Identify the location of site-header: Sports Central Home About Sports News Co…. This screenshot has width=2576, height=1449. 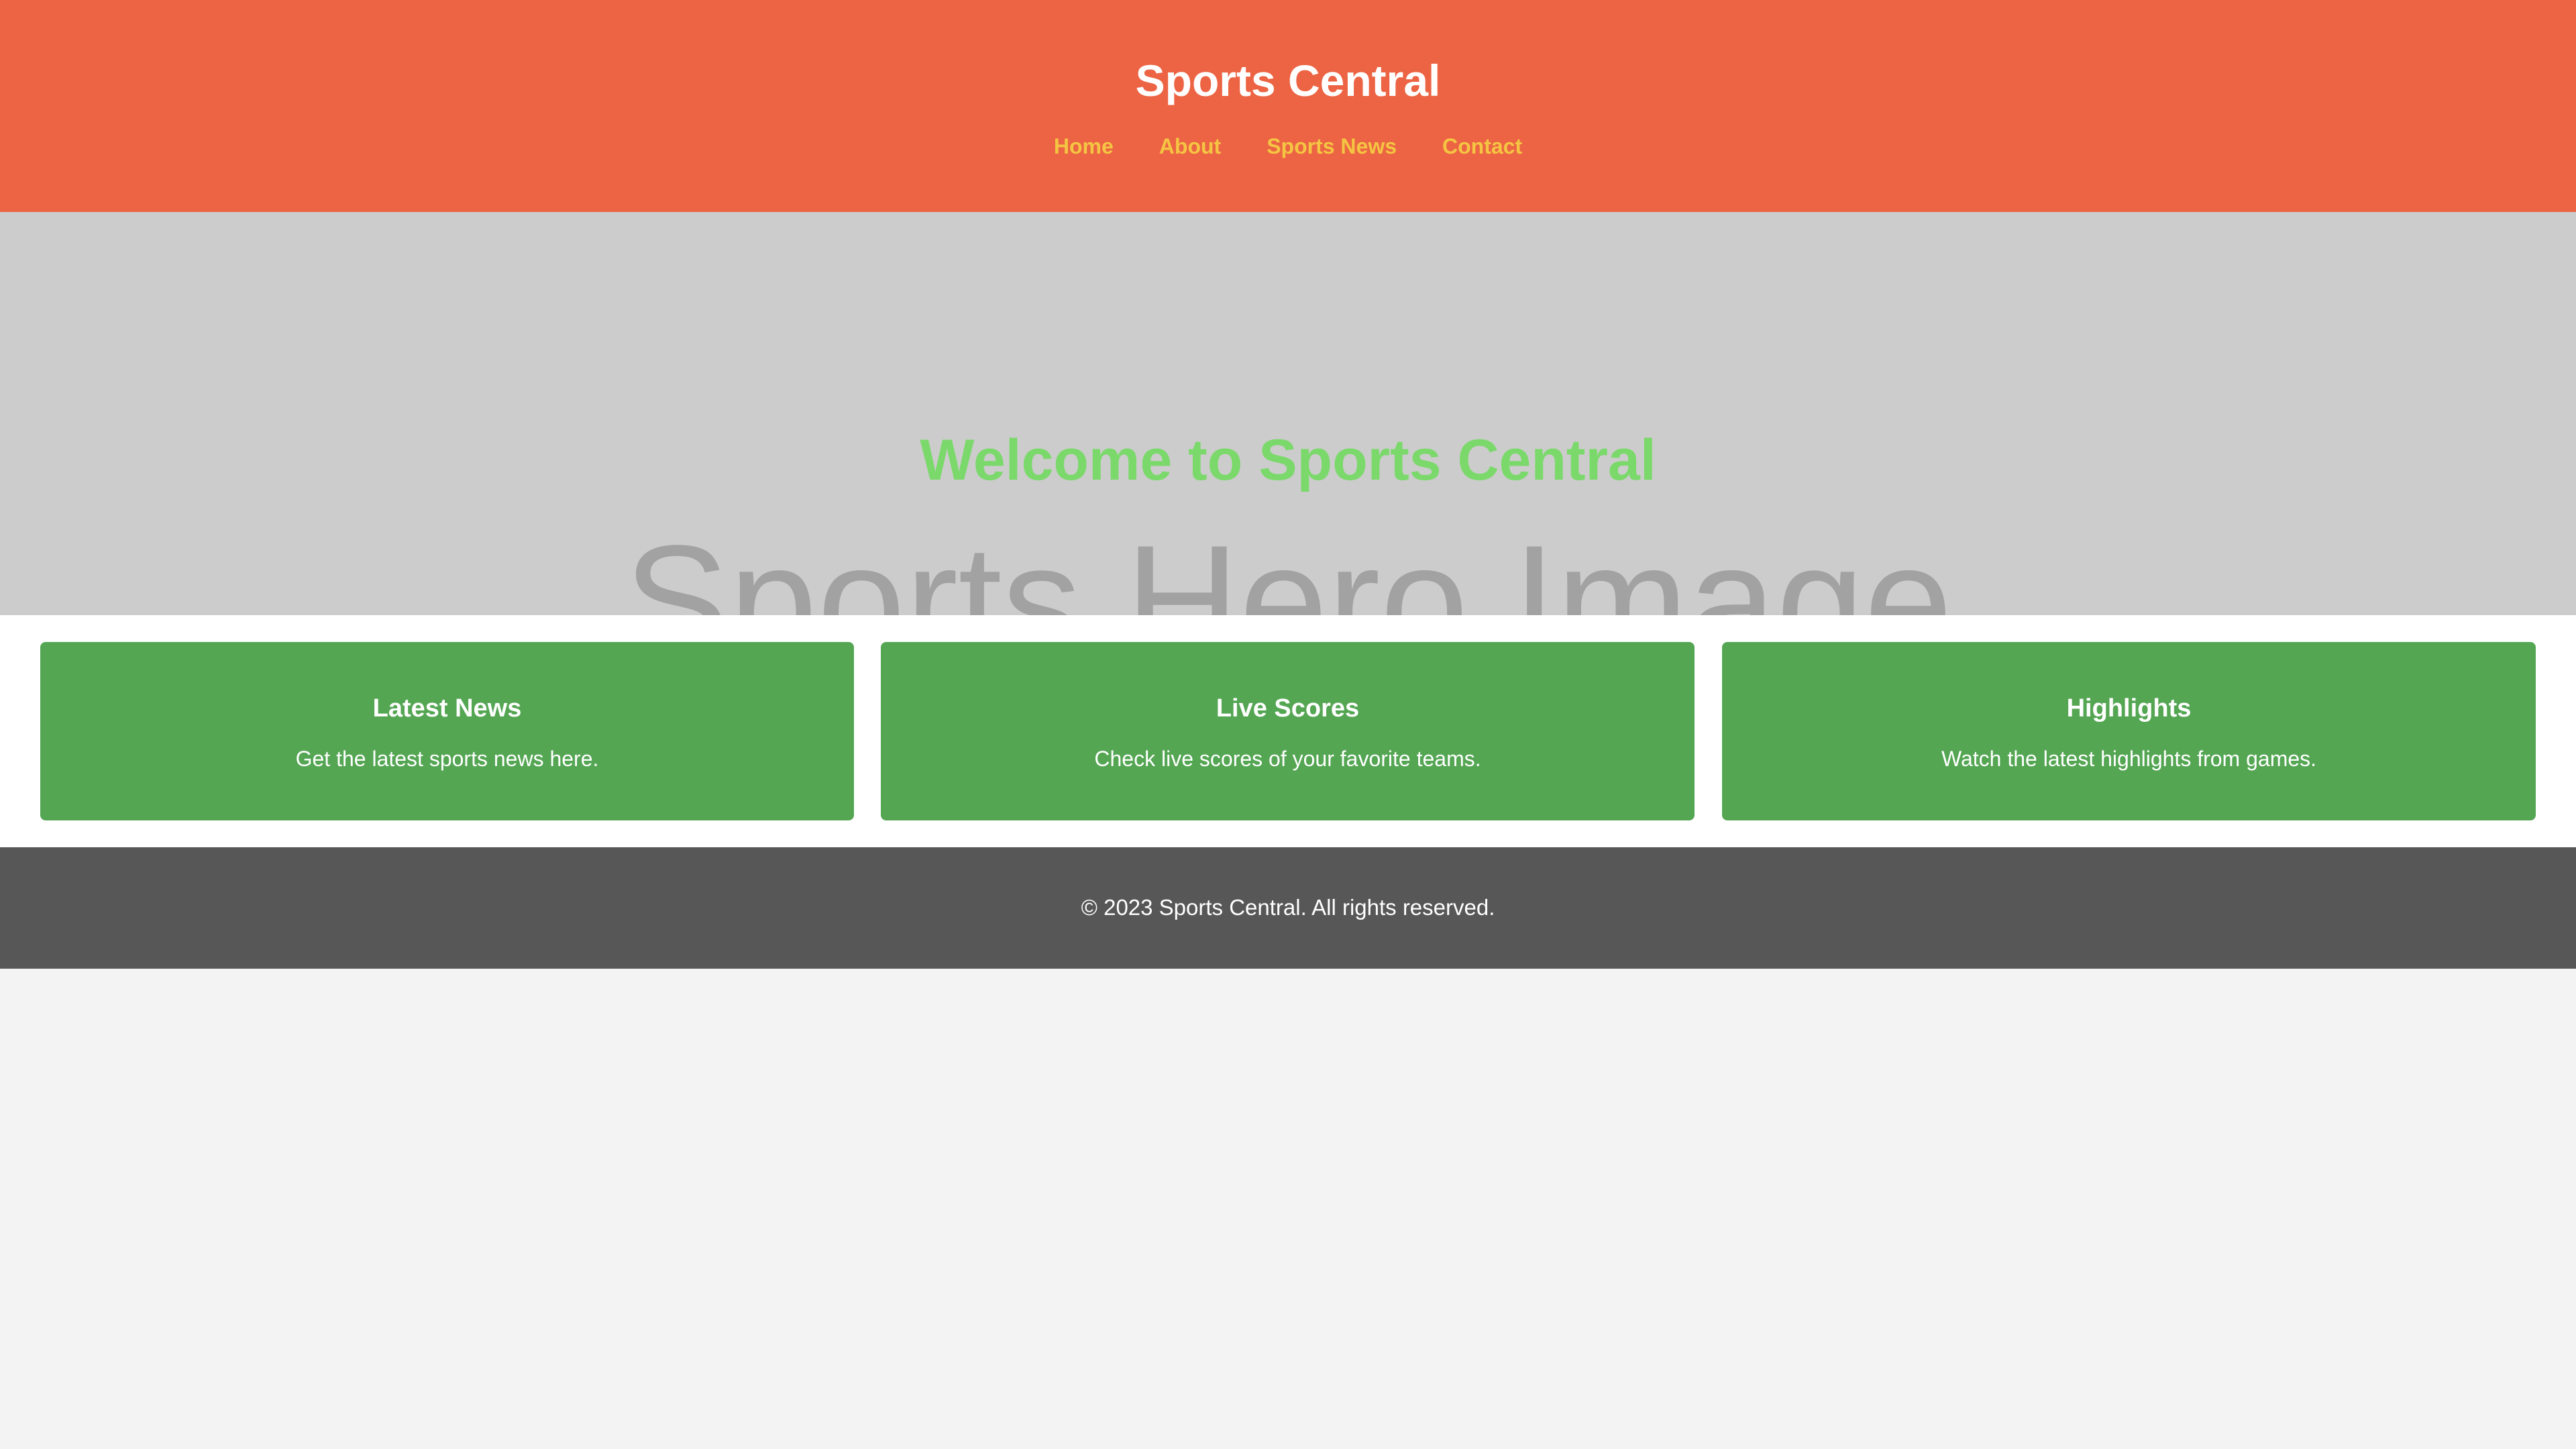
(1288, 106).